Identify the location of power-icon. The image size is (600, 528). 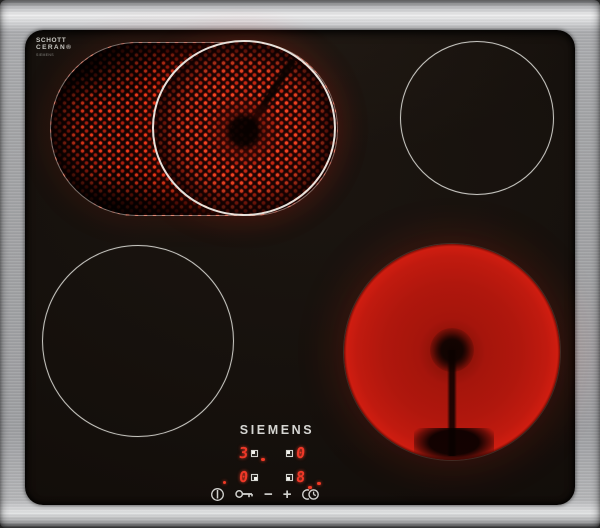
(217, 494).